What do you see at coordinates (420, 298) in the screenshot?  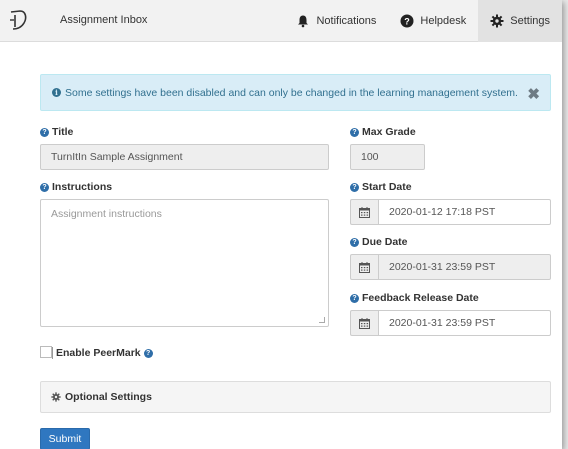 I see `feedback-release-date-label-text: Feedback Release Date` at bounding box center [420, 298].